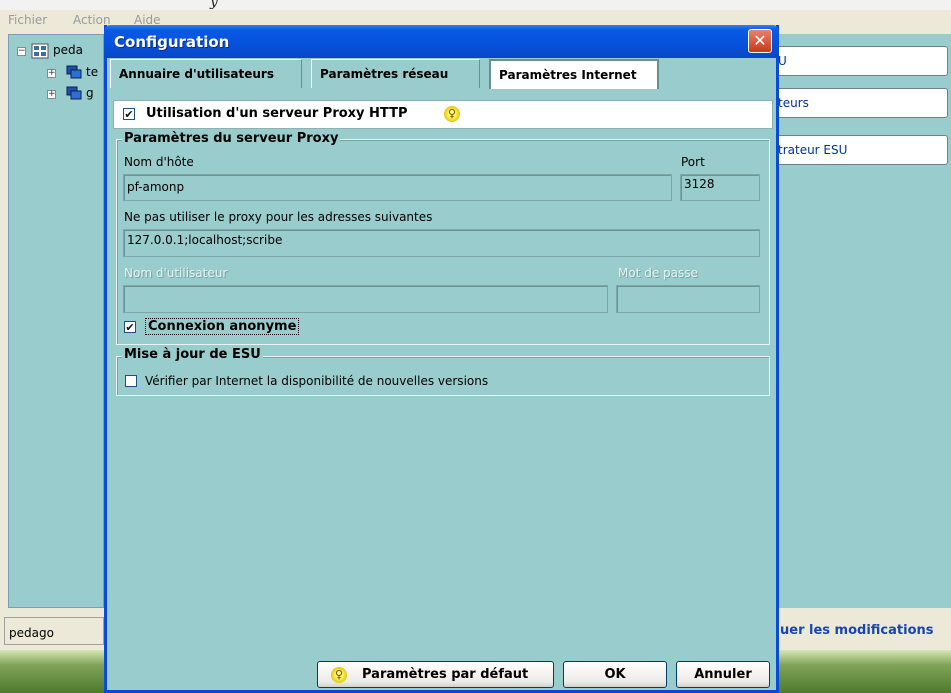 The width and height of the screenshot is (951, 693). I want to click on password-input, so click(688, 299).